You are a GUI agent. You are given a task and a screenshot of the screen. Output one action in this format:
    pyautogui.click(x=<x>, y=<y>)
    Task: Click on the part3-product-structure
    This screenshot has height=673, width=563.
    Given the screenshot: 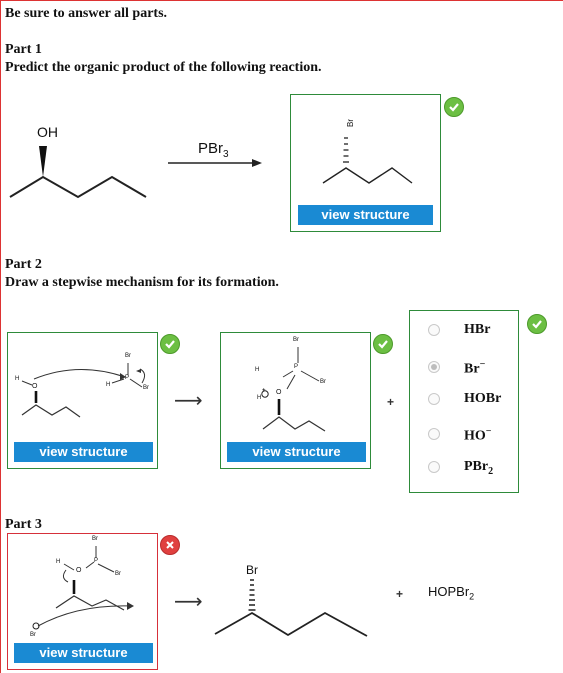 What is the action you would take?
    pyautogui.click(x=291, y=608)
    